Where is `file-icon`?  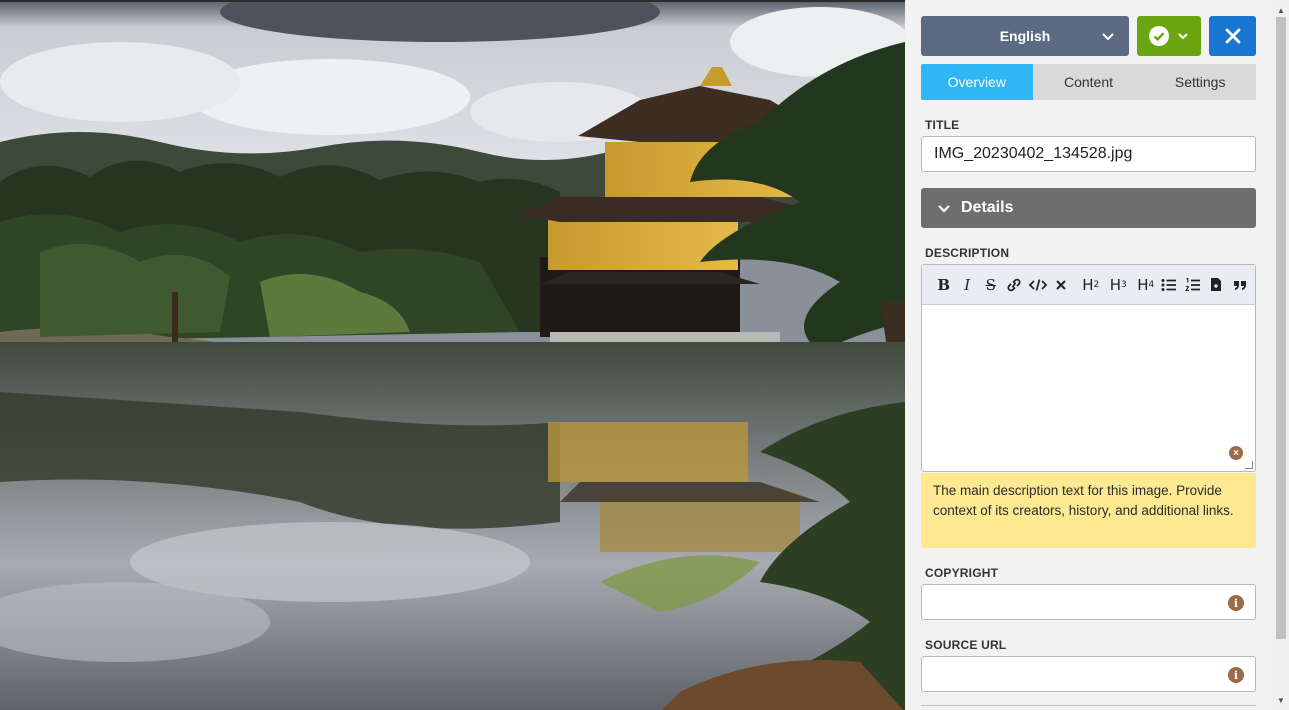
file-icon is located at coordinates (1216, 284).